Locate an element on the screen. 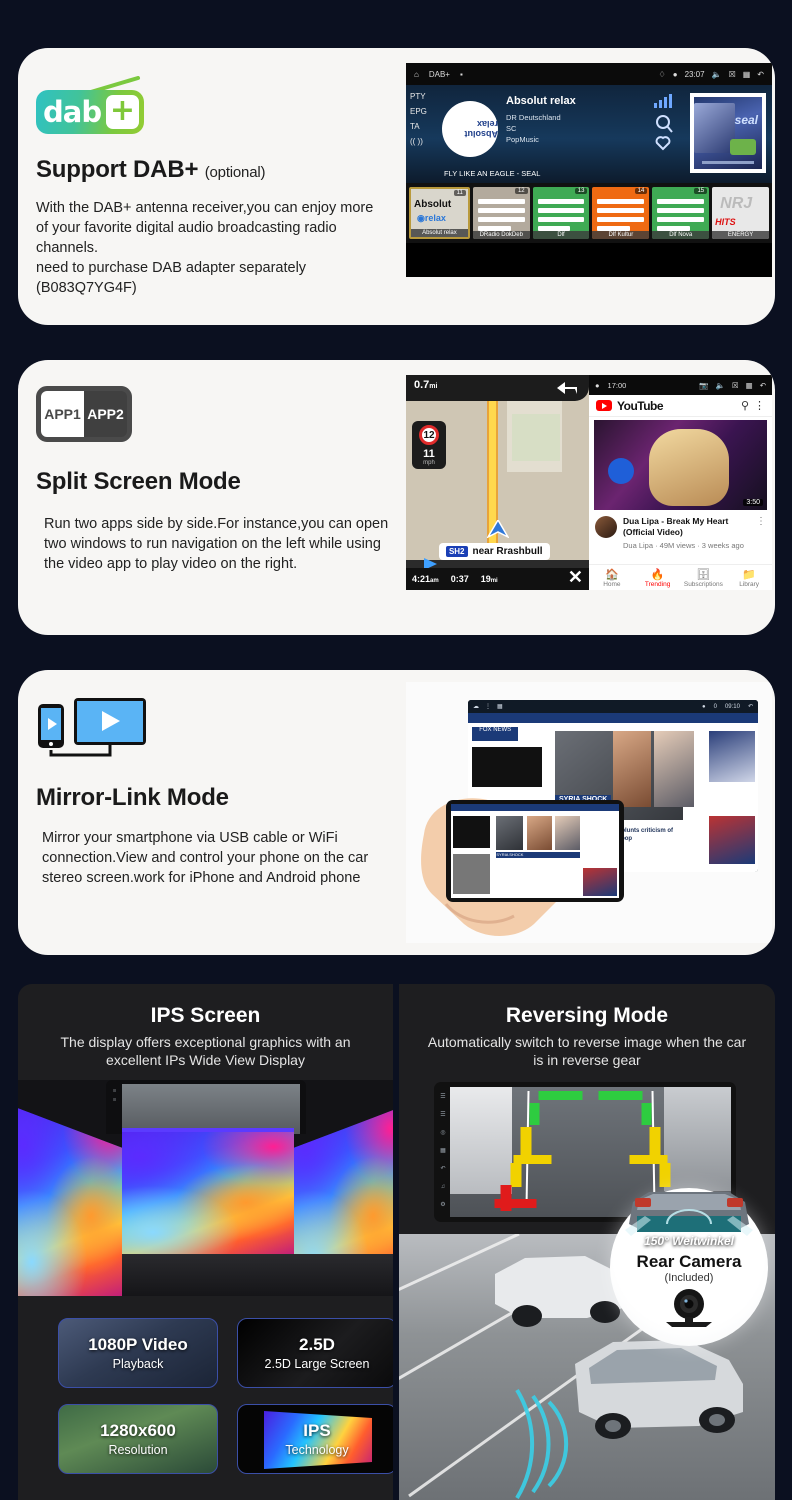  tab-home: 🏠 Home is located at coordinates (612, 577).